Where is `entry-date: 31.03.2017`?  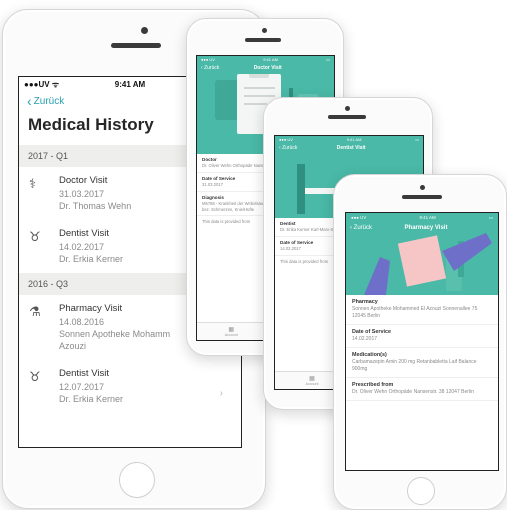 entry-date: 31.03.2017 is located at coordinates (82, 193).